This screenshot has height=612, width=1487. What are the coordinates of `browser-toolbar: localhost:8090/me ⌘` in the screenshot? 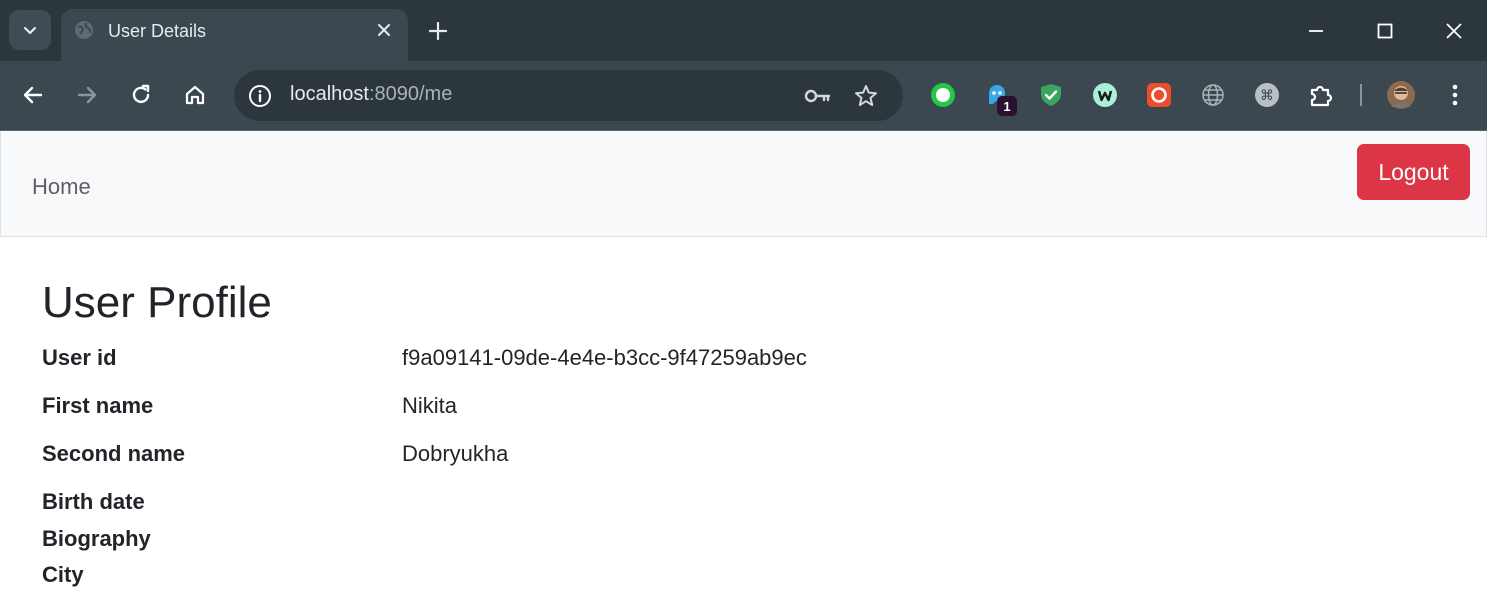 It's located at (743, 95).